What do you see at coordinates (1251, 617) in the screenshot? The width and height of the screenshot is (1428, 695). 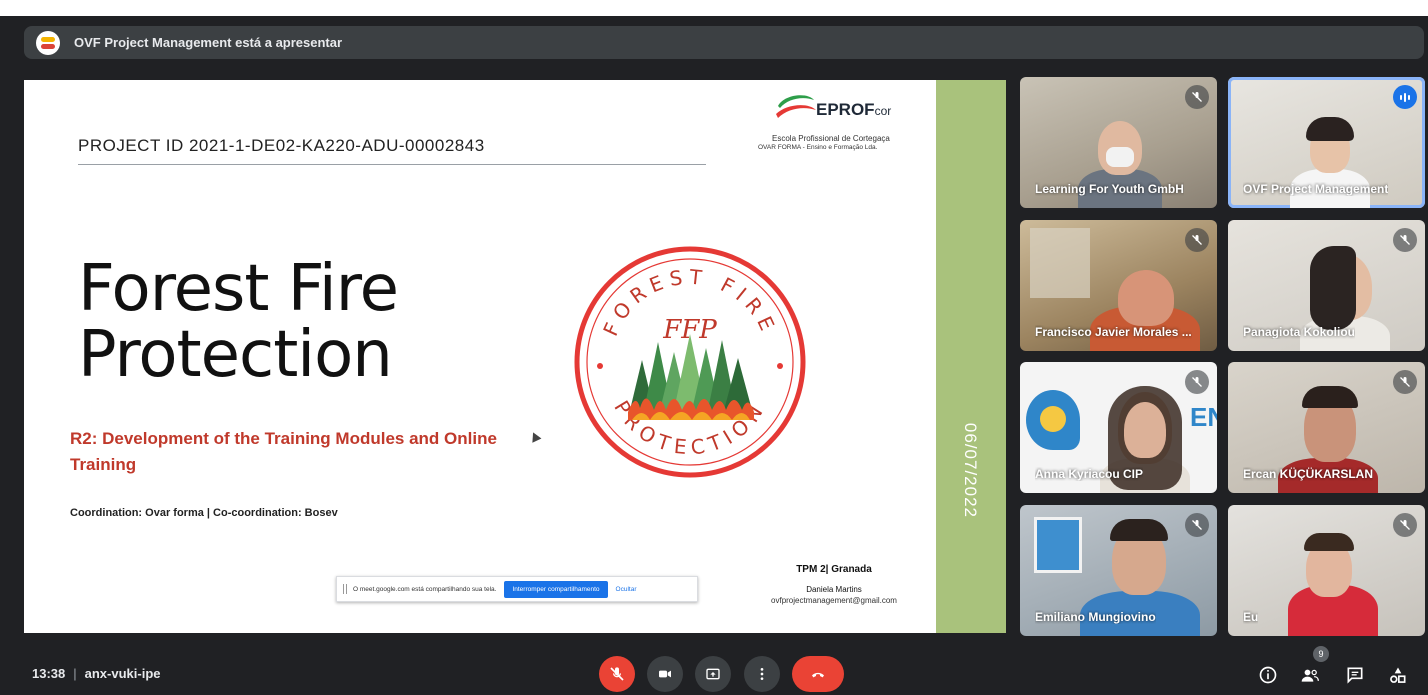 I see `participant-name: Eu` at bounding box center [1251, 617].